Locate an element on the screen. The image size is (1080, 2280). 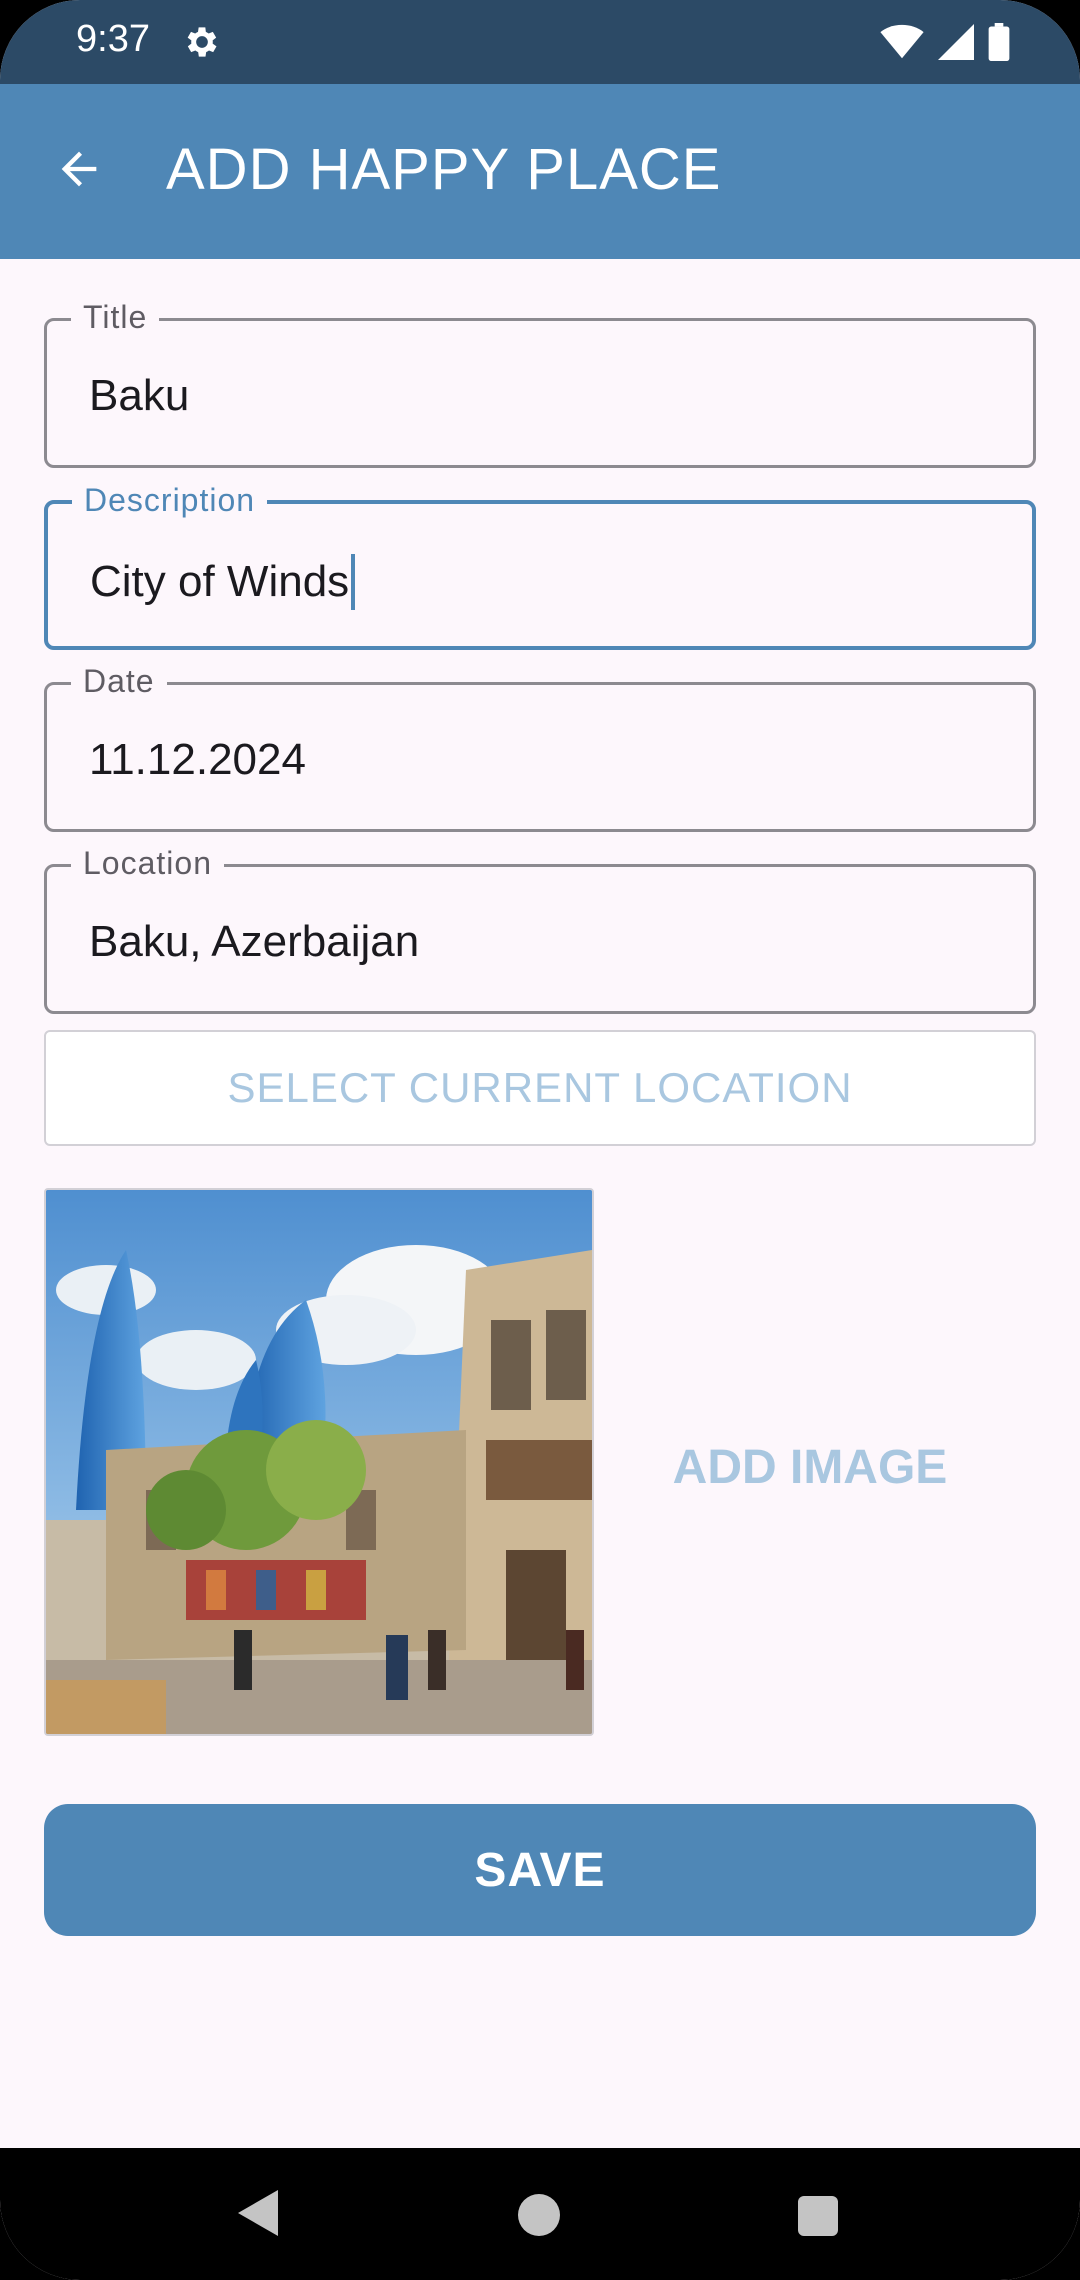
add-image-button: ADD IMAGE is located at coordinates (810, 1467).